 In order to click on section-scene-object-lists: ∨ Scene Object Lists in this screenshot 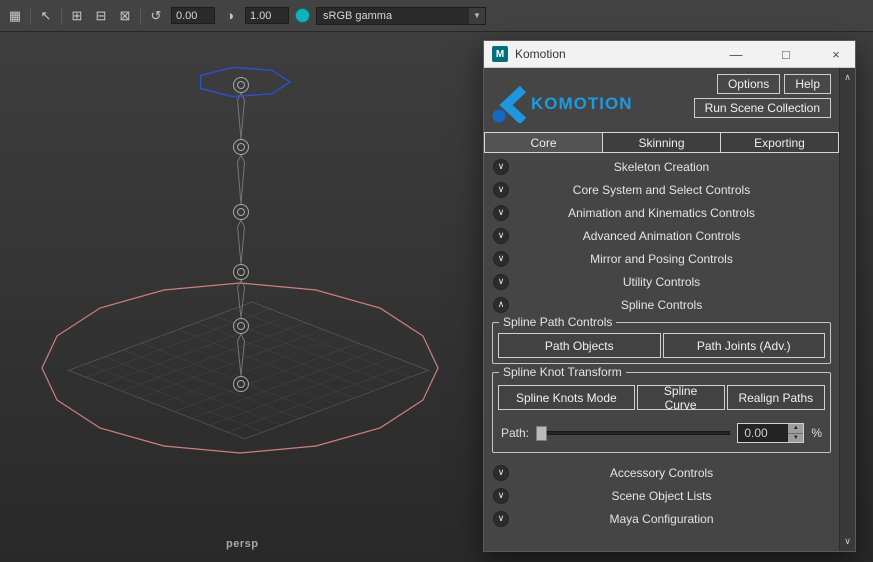, I will do `click(661, 495)`.